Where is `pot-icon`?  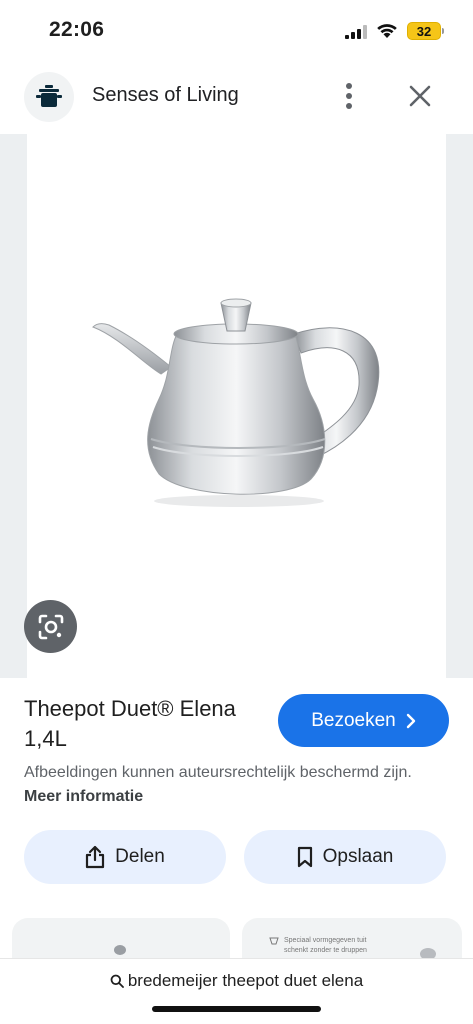
pot-icon is located at coordinates (49, 96).